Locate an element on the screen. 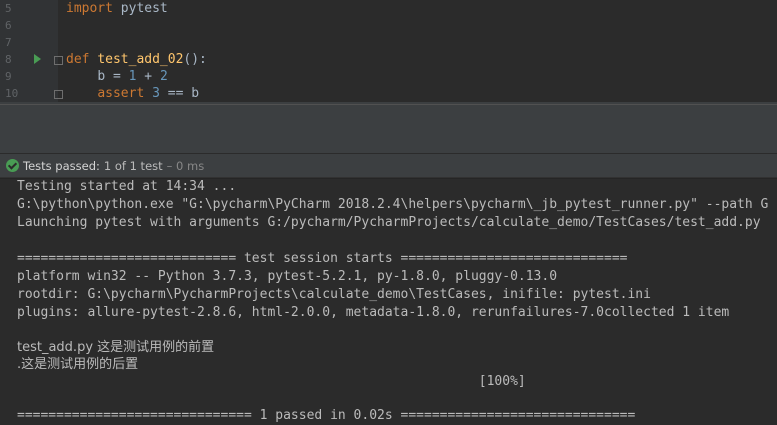  code-text: assert 3 == b is located at coordinates (132, 93).